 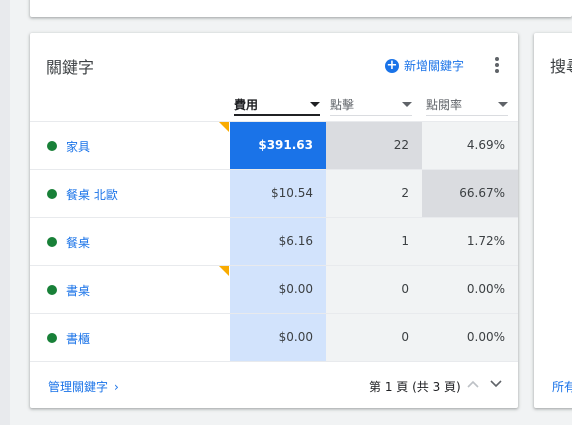 What do you see at coordinates (473, 384) in the screenshot?
I see `chevron-up-icon` at bounding box center [473, 384].